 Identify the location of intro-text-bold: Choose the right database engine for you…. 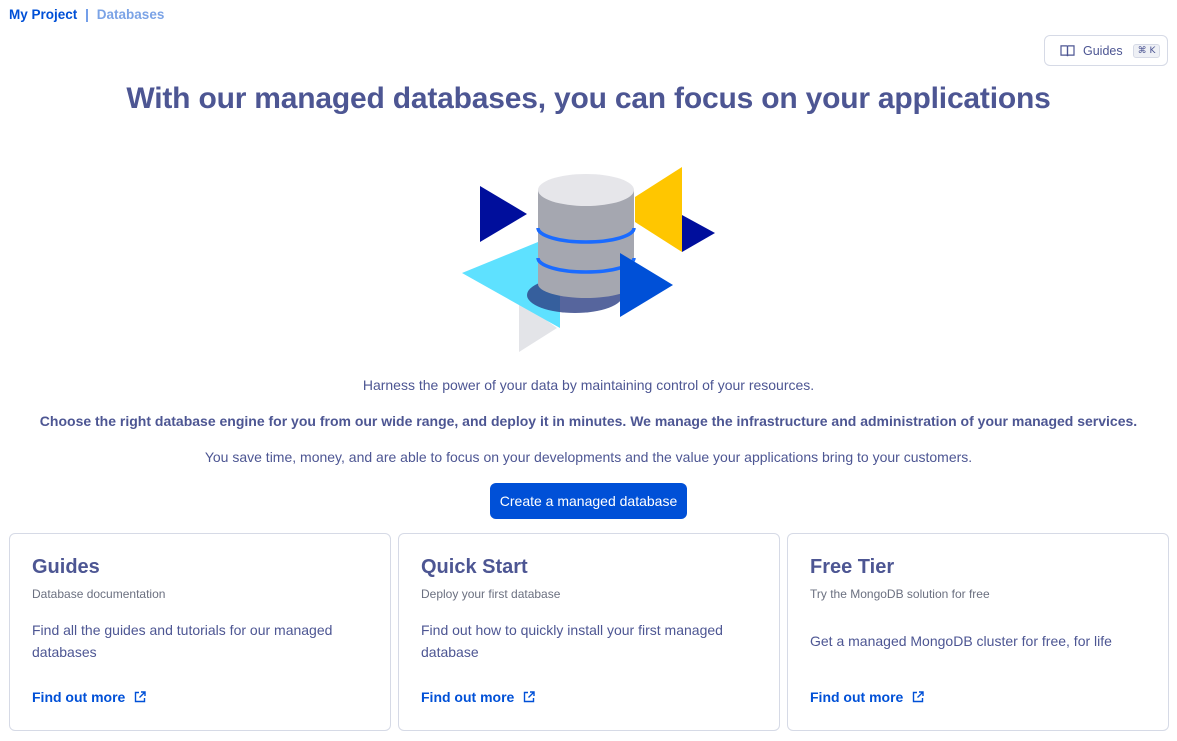
(588, 421).